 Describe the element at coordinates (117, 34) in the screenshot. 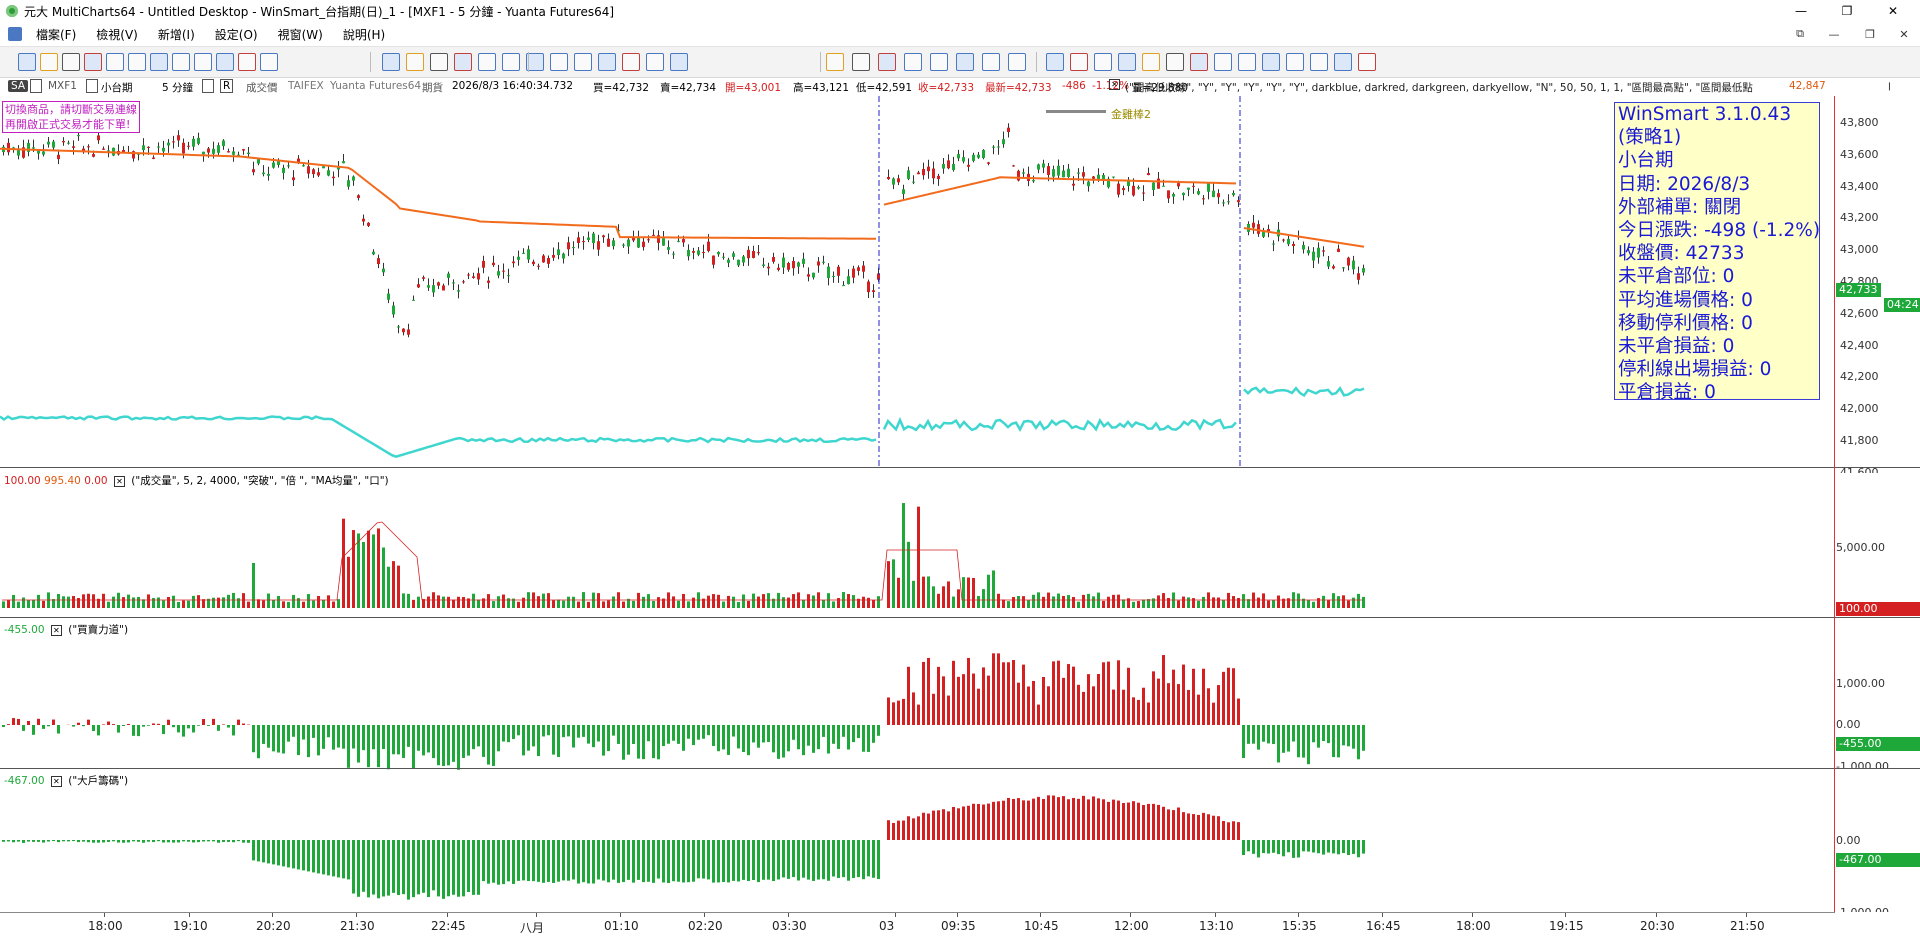

I see `menu-view: 檢視(V)` at that location.